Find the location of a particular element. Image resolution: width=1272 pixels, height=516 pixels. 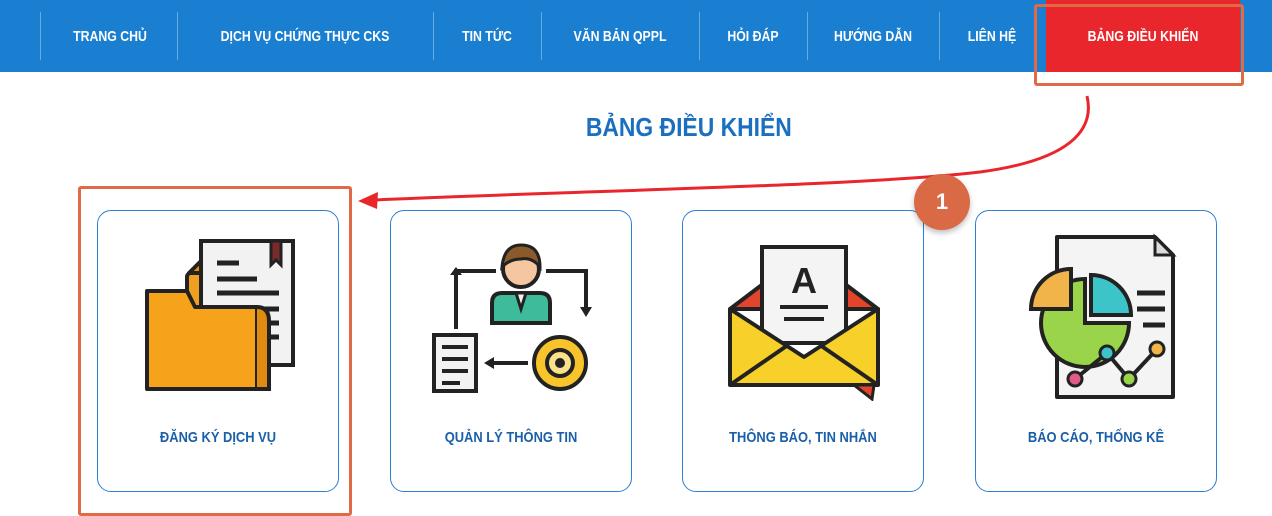

svg-text: A is located at coordinates (804, 280).